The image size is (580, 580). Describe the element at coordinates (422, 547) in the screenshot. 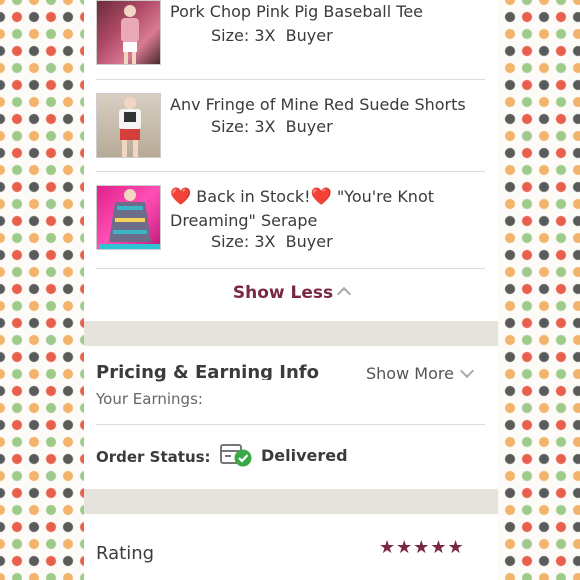

I see `rating-stars: ★★★★★` at that location.